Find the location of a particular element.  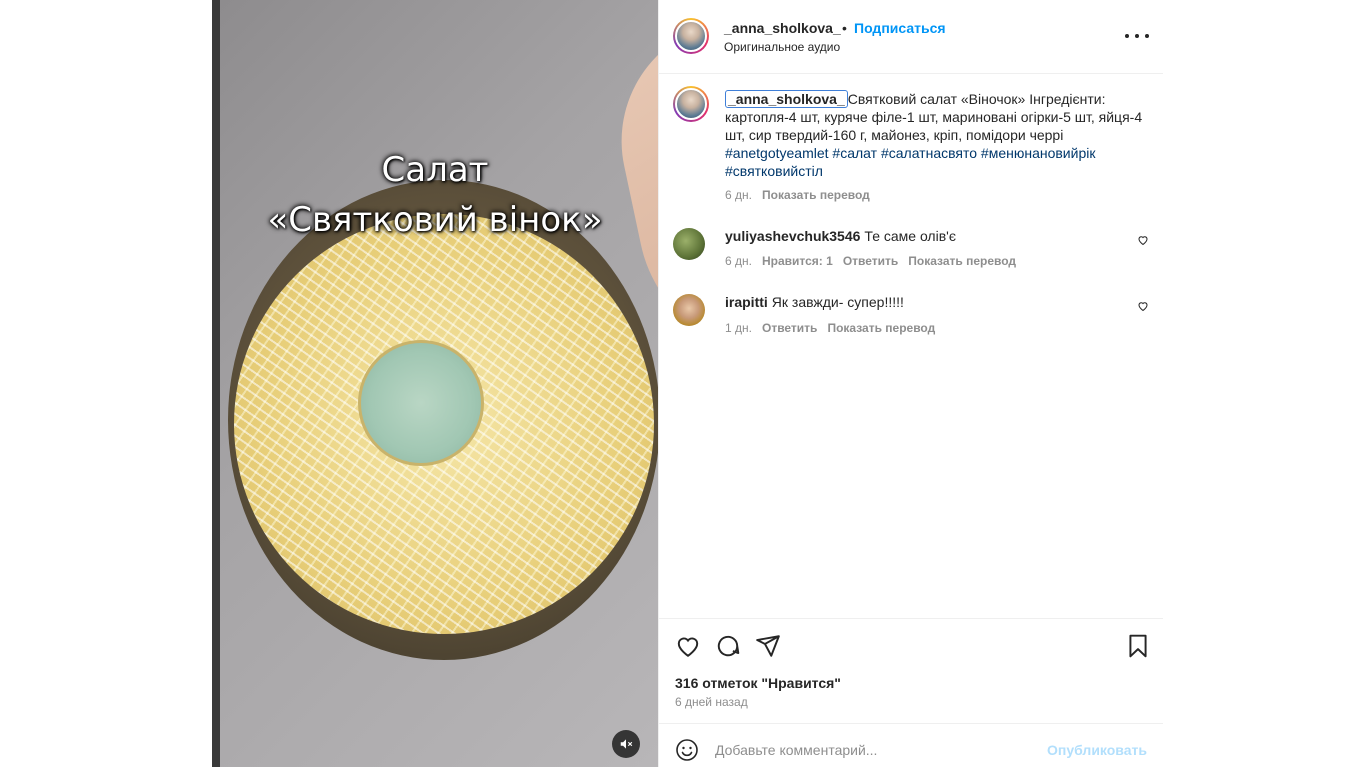

video-caption-line1: Салат is located at coordinates (435, 170).